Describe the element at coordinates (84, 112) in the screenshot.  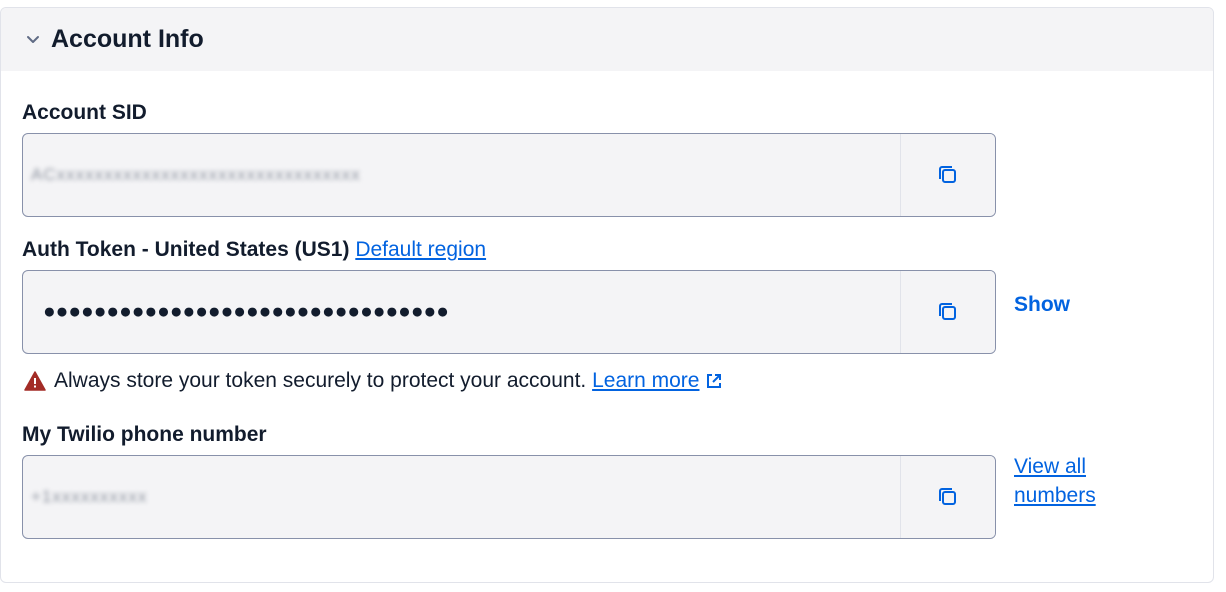
I see `account-sid-label: Account SID` at that location.